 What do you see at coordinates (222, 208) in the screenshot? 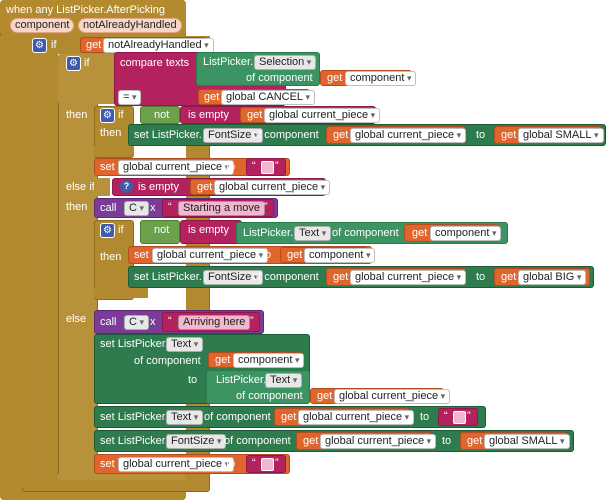
I see `text-field-starting-a-move: Starting a move` at bounding box center [222, 208].